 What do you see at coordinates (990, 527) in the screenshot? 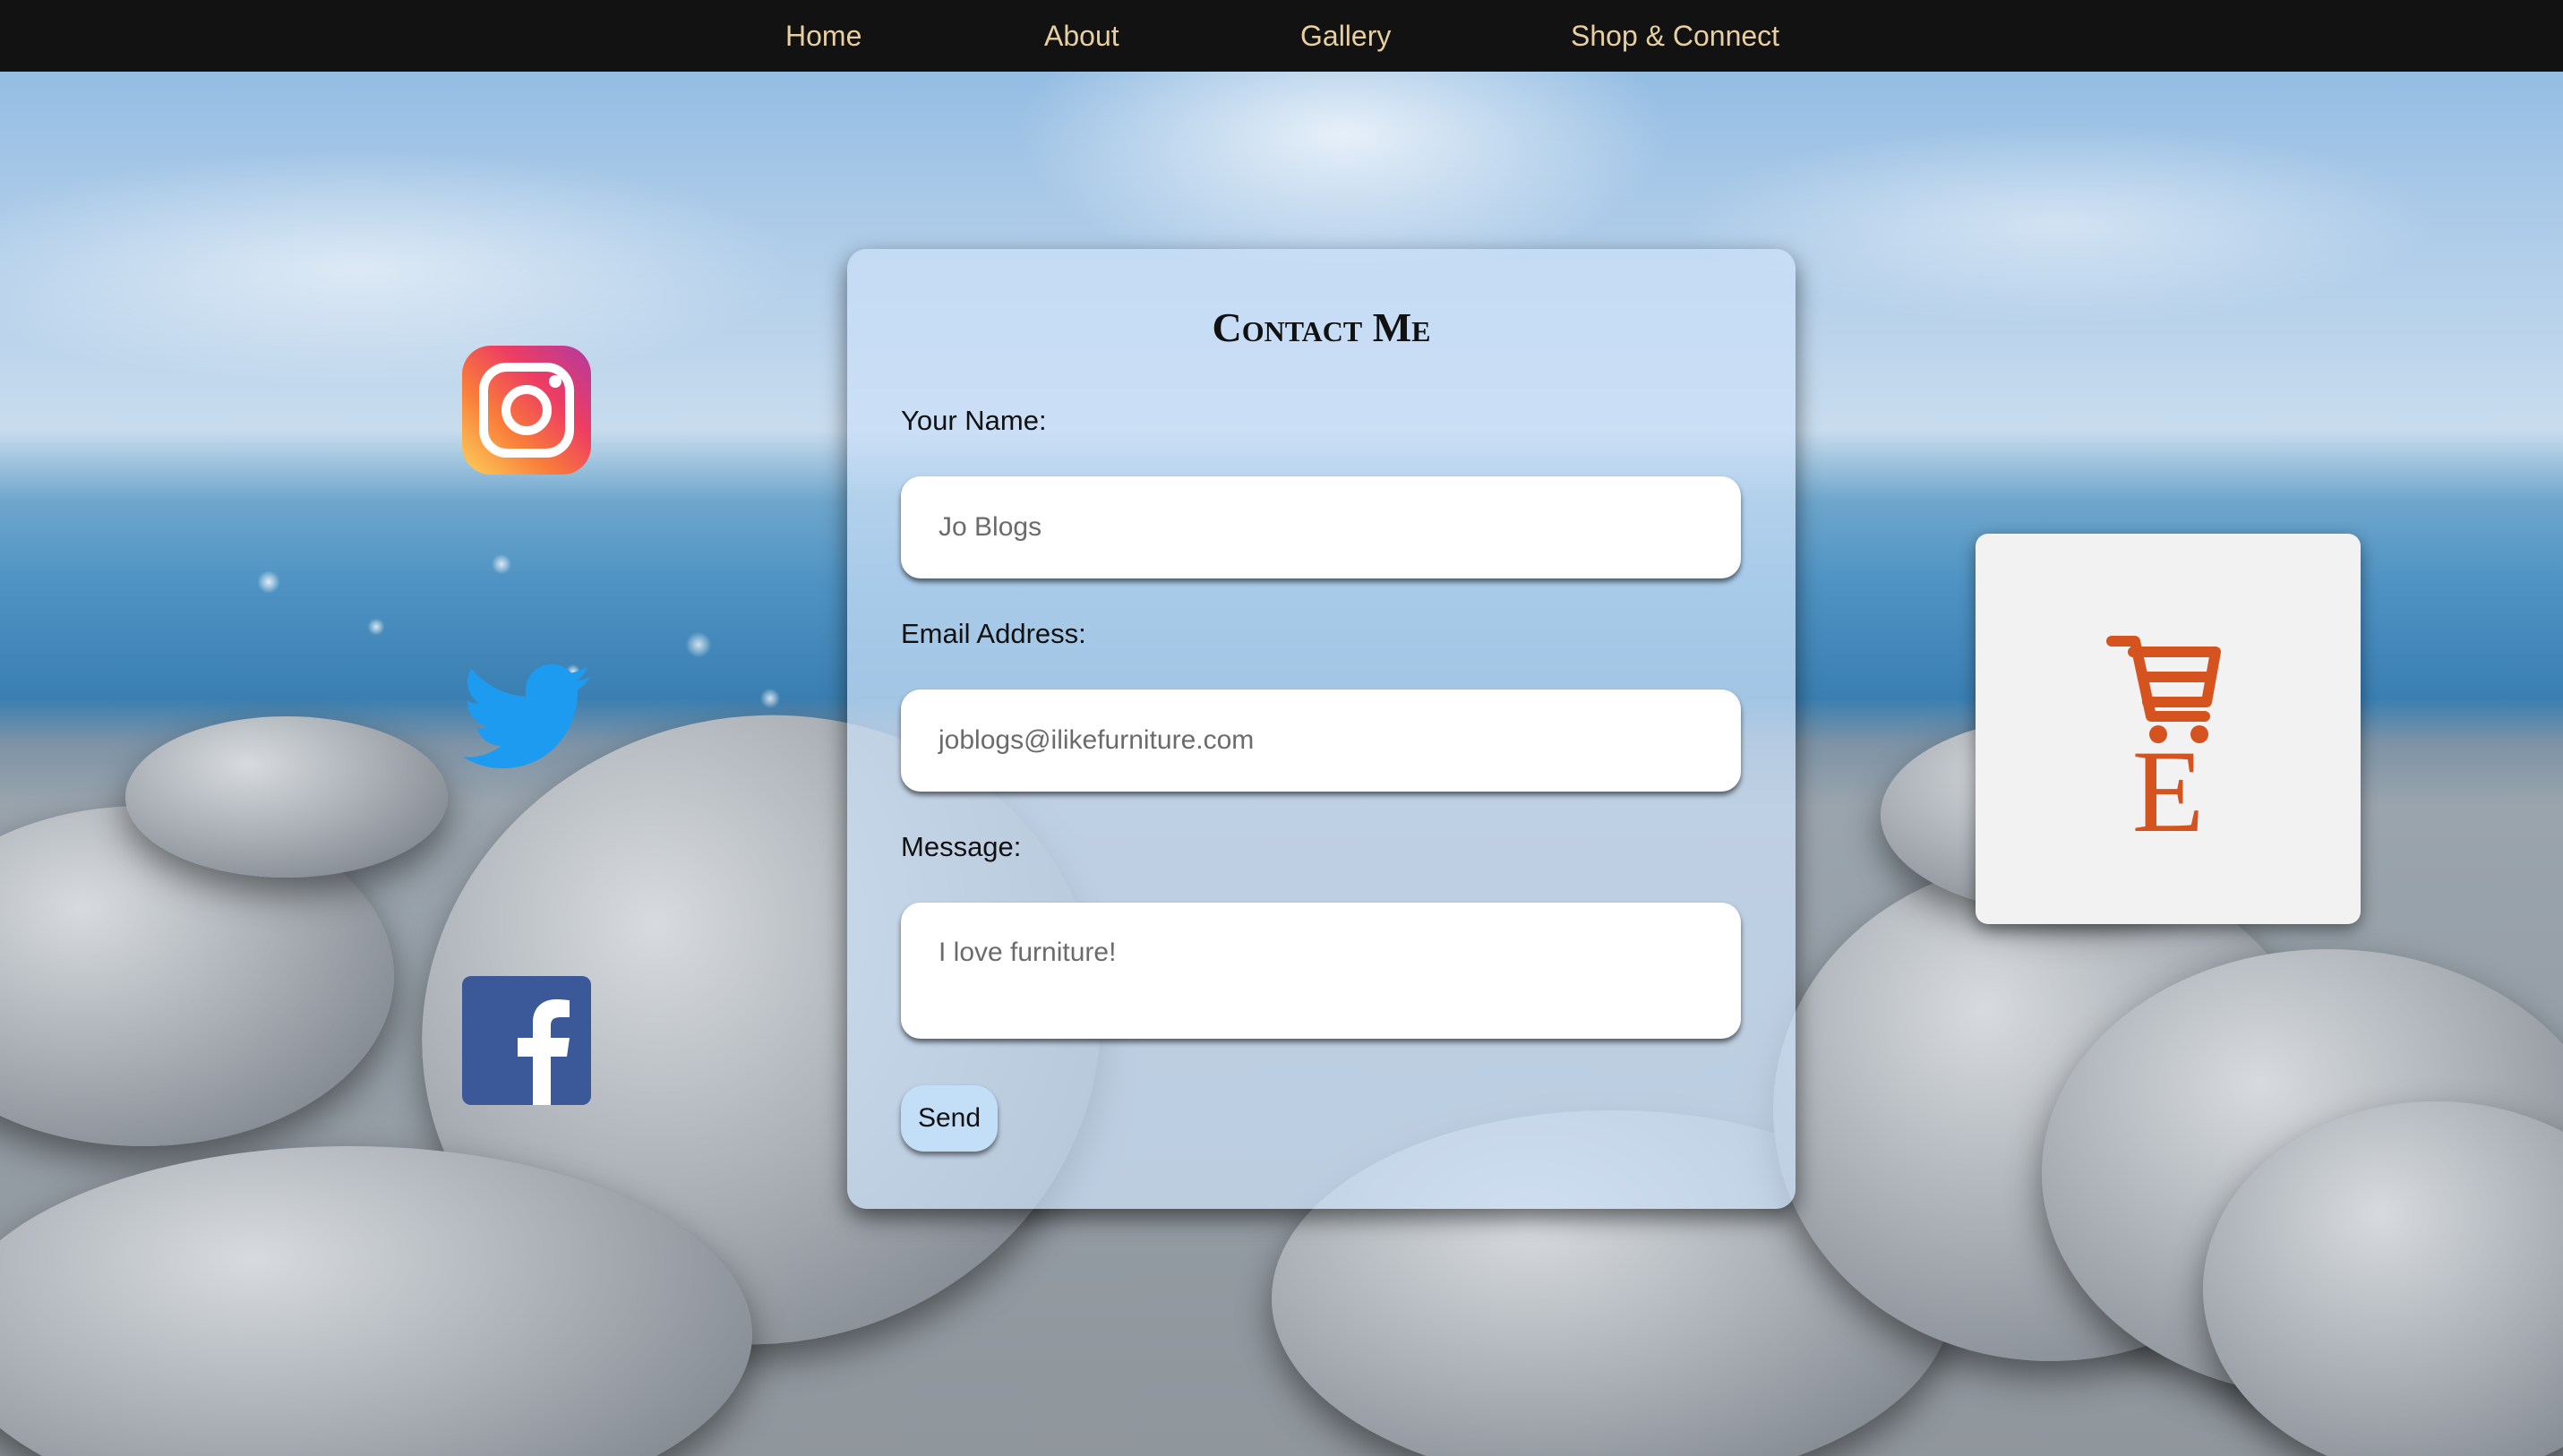
I see `name-placeholder: Jo Blogs` at bounding box center [990, 527].